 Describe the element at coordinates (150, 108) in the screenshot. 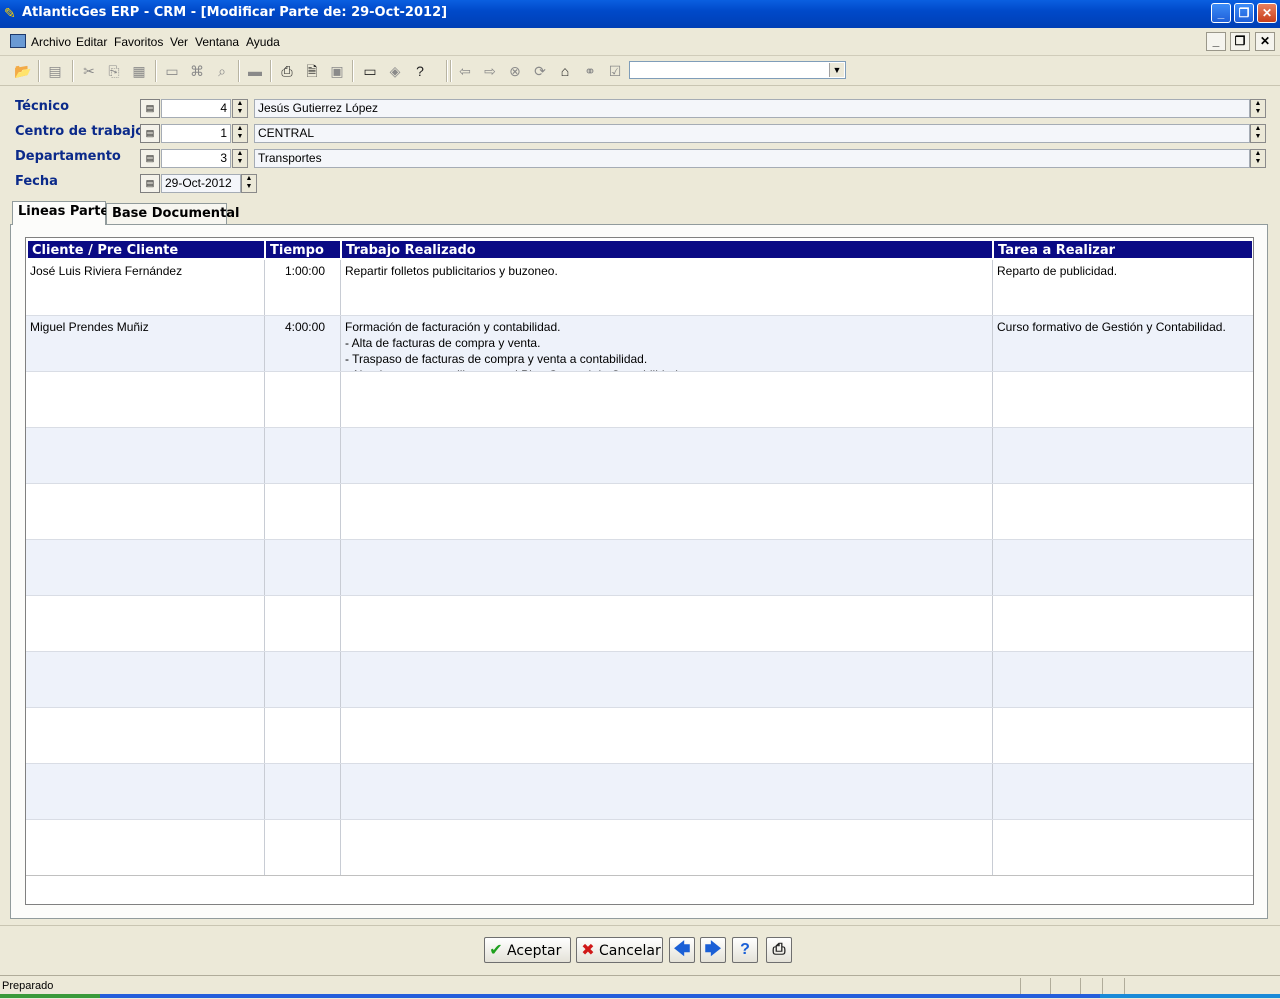

I see `tecnico-lookup-button: ▤` at that location.